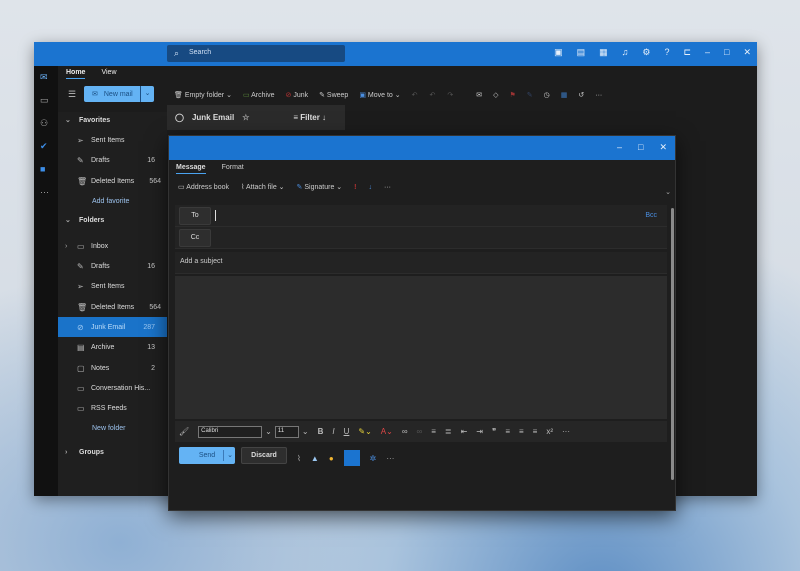 This screenshot has height=571, width=800. Describe the element at coordinates (108, 74) in the screenshot. I see `tab-view: View` at that location.